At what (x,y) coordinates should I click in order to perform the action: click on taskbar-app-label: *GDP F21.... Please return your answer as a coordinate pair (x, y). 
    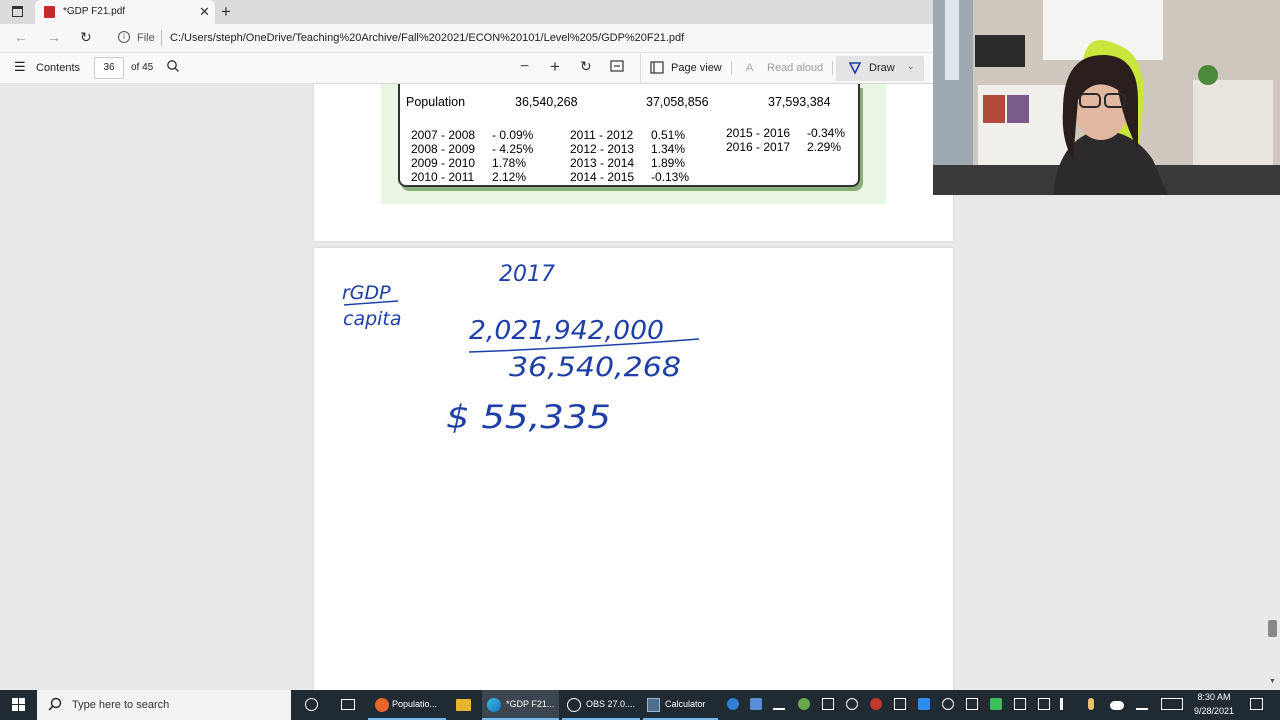
    Looking at the image, I should click on (530, 704).